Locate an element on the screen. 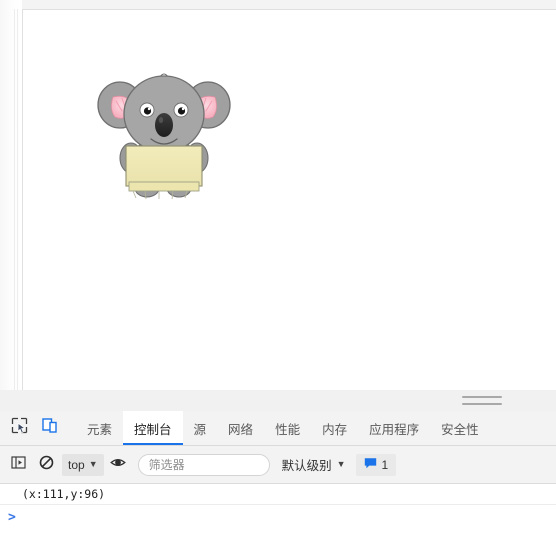 The width and height of the screenshot is (556, 542). device-toolbar-button is located at coordinates (49, 428).